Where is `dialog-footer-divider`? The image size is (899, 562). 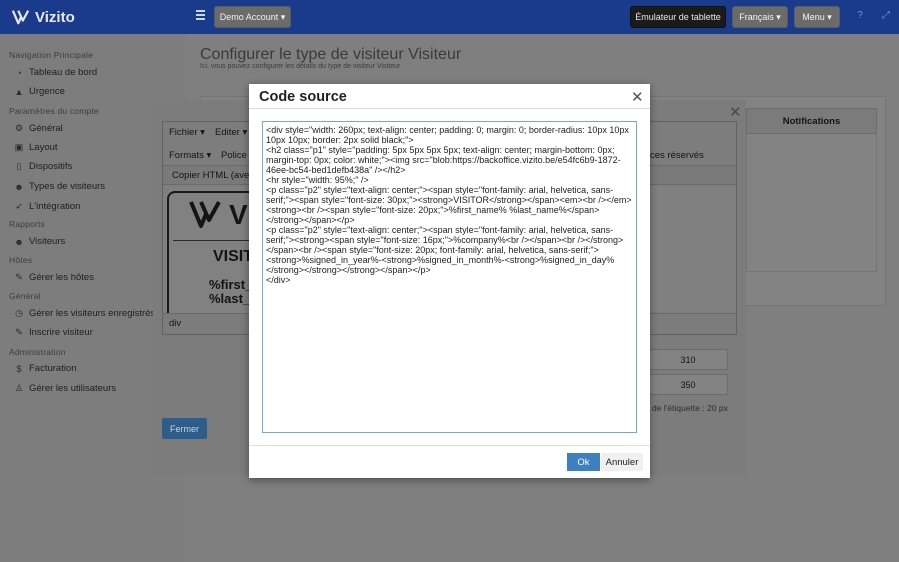
dialog-footer-divider is located at coordinates (449, 445).